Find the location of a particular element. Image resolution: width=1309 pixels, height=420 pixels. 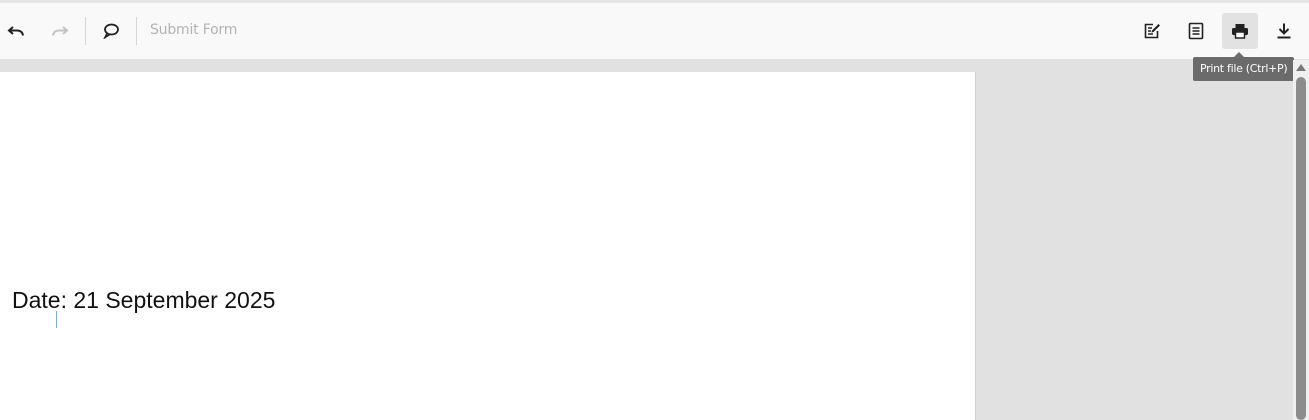

print-button is located at coordinates (1240, 31).